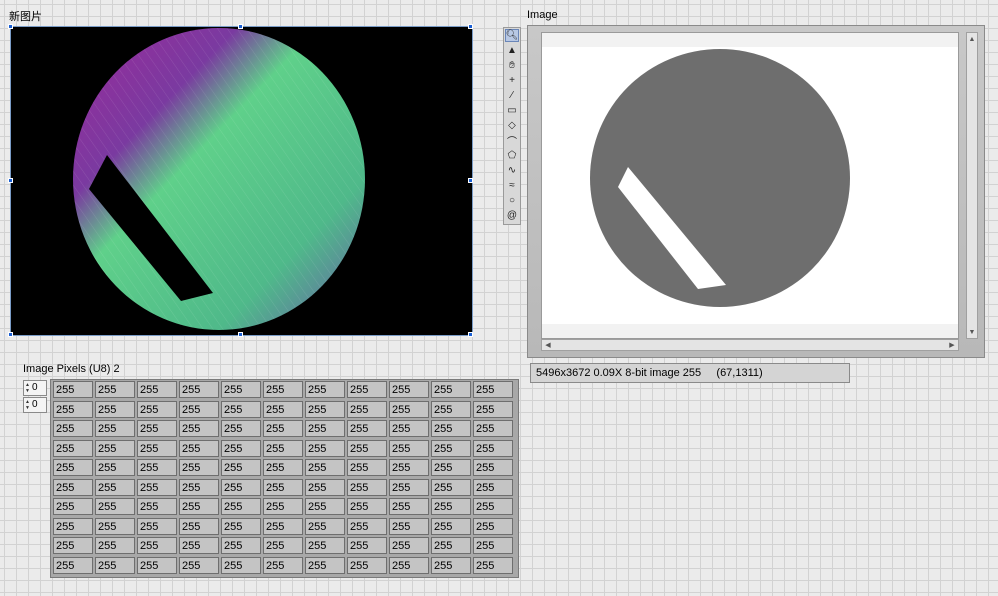 Image resolution: width=998 pixels, height=596 pixels. I want to click on scroll-up-icon: ▲, so click(972, 39).